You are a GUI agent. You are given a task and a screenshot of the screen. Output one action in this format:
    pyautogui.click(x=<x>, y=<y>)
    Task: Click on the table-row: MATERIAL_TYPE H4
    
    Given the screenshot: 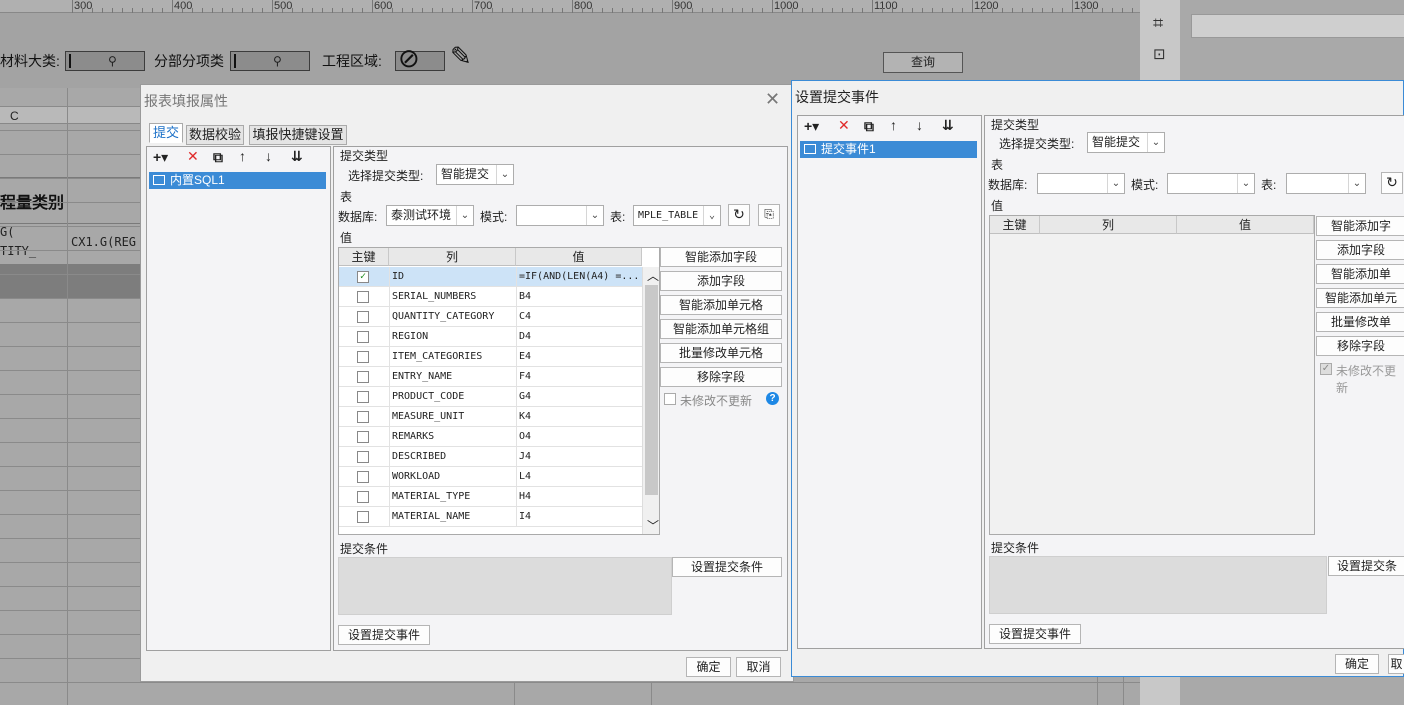 What is the action you would take?
    pyautogui.click(x=490, y=497)
    